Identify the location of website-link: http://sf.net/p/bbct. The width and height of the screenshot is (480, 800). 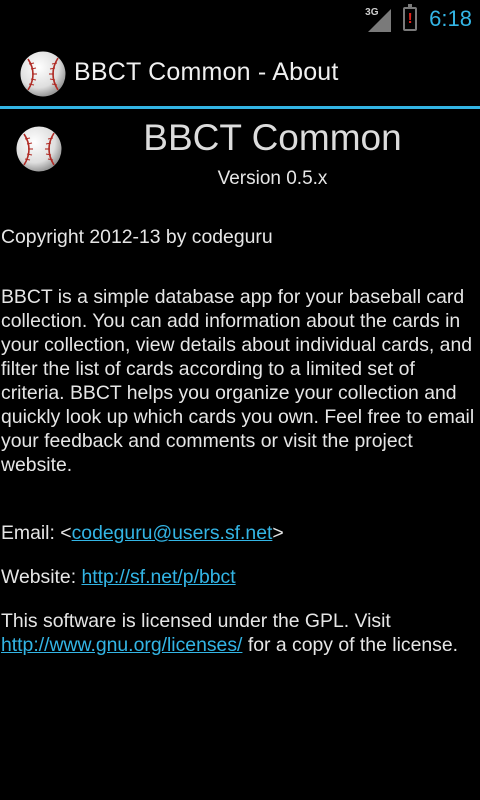
(158, 577).